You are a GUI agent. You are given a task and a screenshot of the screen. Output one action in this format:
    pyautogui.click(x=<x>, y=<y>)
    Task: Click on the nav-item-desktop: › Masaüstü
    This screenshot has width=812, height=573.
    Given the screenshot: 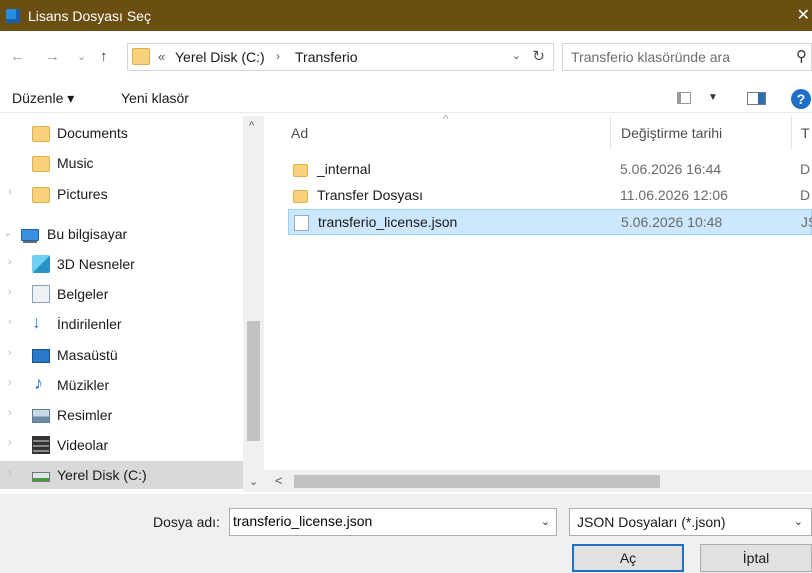 What is the action you would take?
    pyautogui.click(x=121, y=355)
    